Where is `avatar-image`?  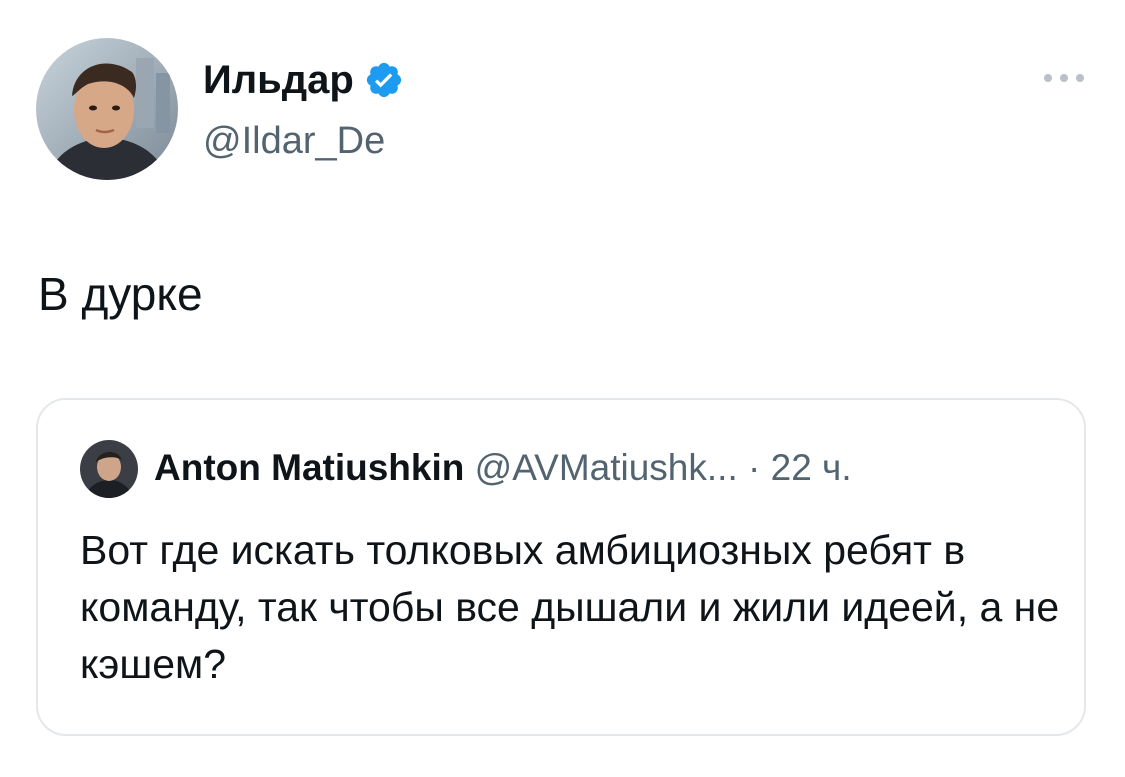
avatar-image is located at coordinates (107, 109).